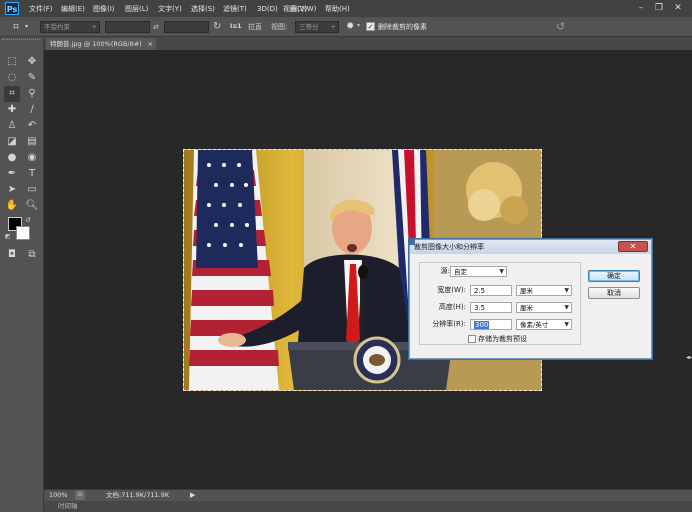 This screenshot has width=692, height=512. I want to click on hand-tool-icon: ✋, so click(12, 206).